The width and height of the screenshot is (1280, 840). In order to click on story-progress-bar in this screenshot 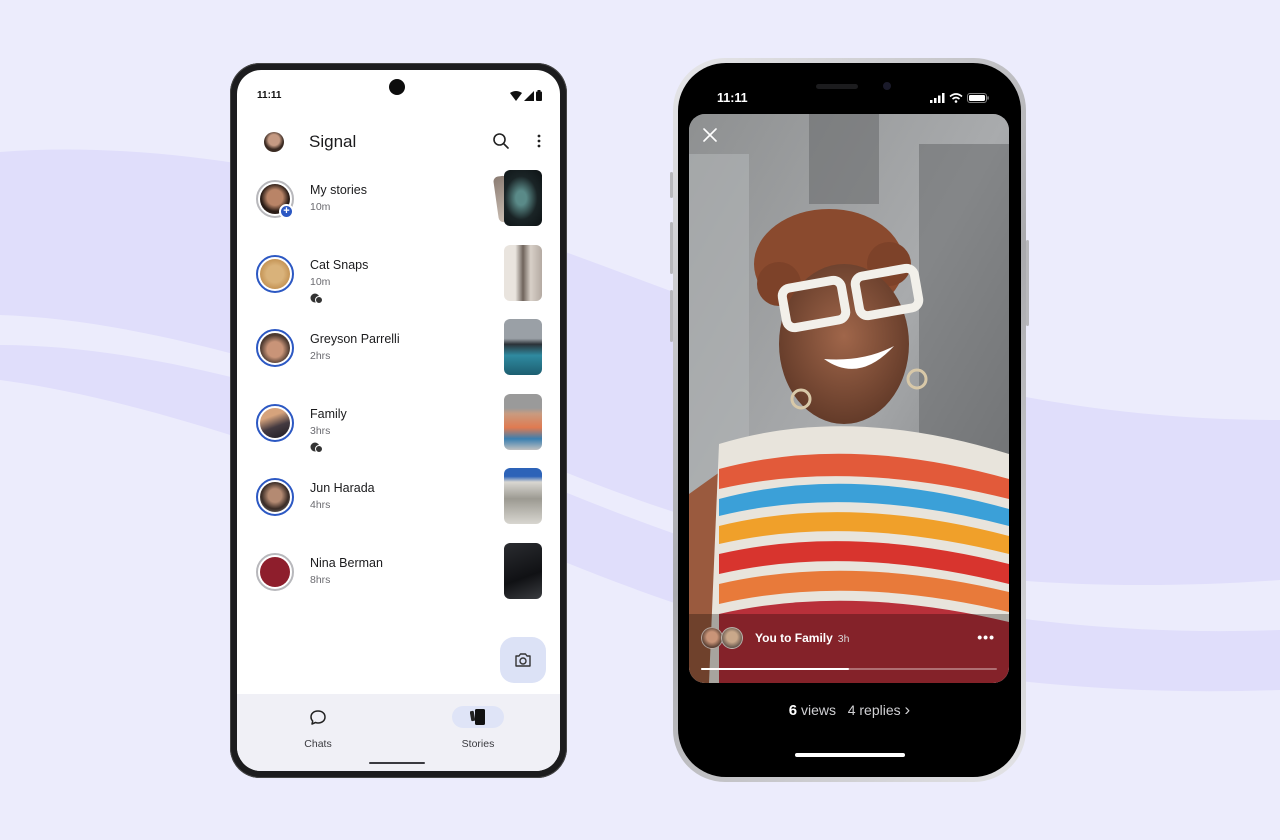, I will do `click(849, 669)`.